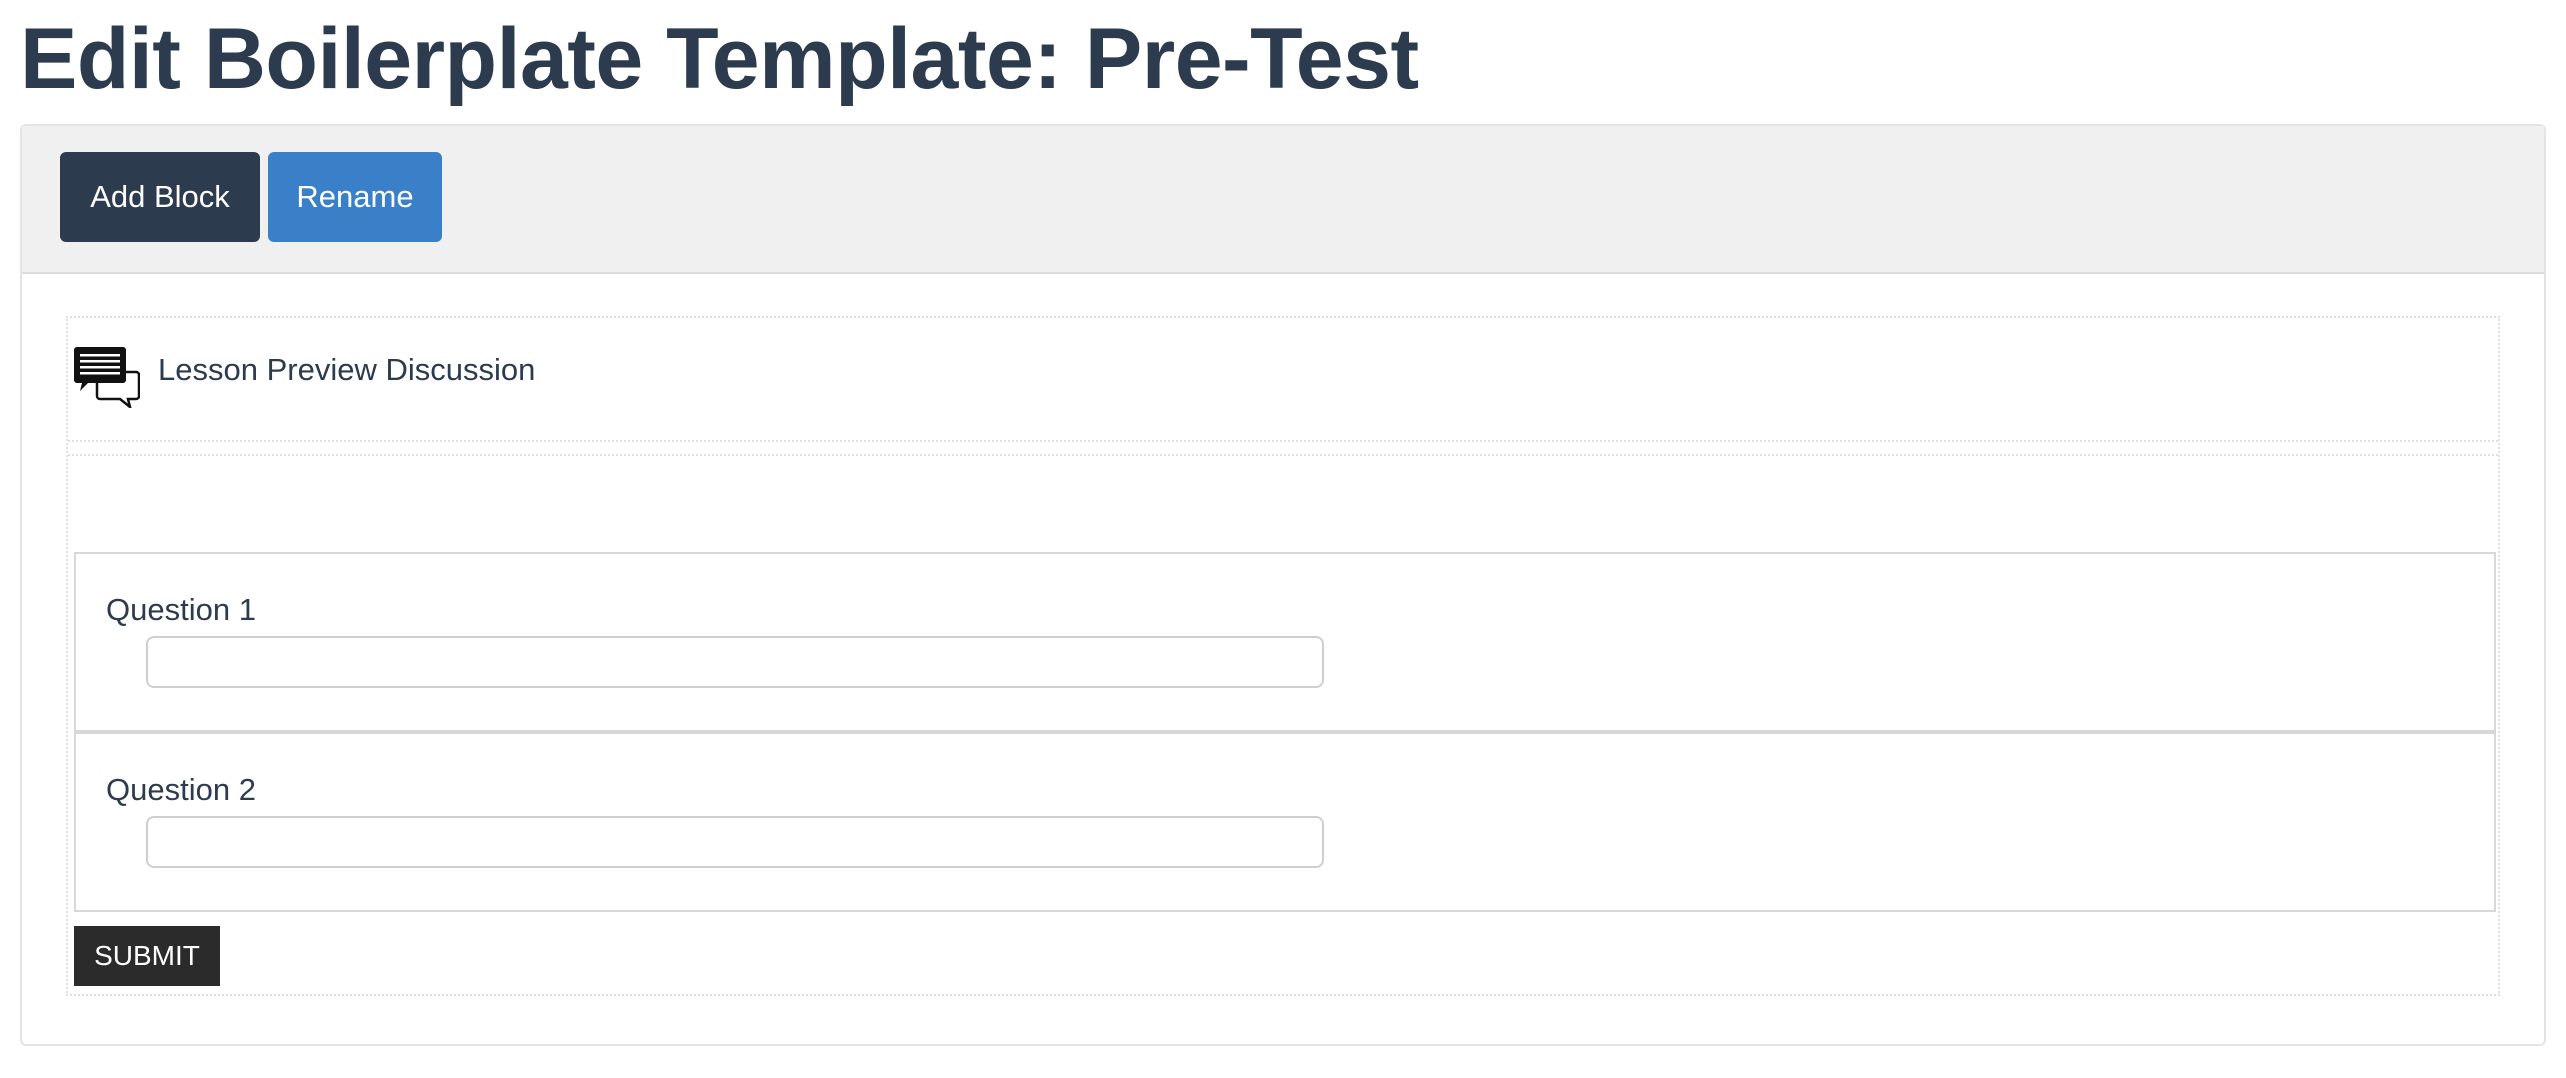  I want to click on page-title: Edit Boilerplate Template: Pre-Test, so click(719, 59).